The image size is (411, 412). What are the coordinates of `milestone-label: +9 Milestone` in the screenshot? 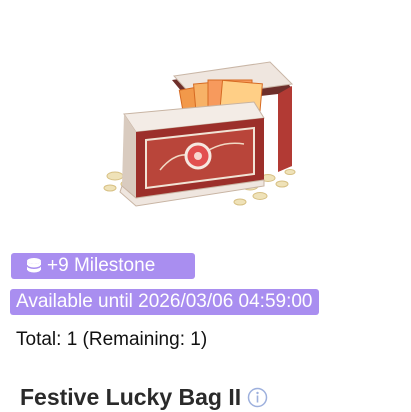 It's located at (101, 265).